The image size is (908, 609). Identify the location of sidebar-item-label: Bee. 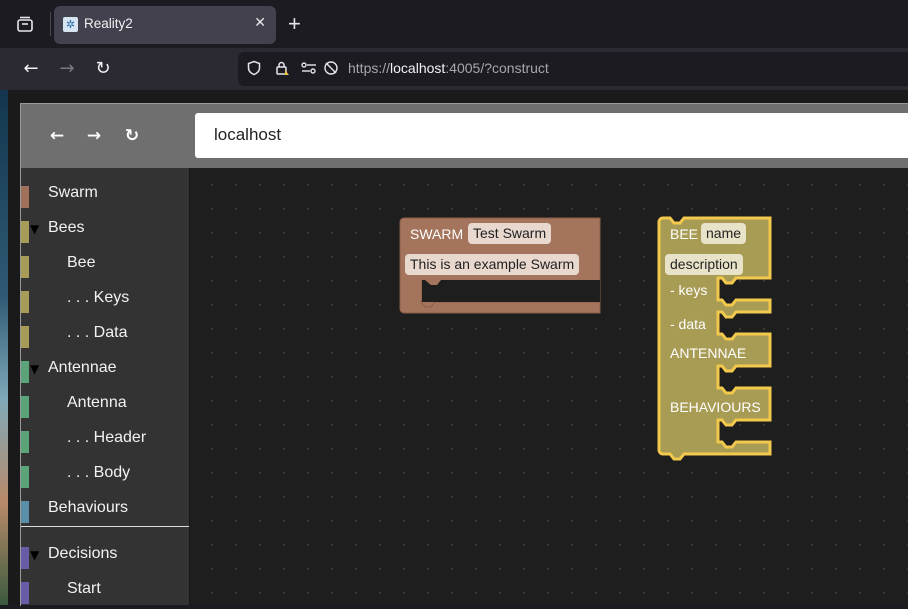
(81, 262).